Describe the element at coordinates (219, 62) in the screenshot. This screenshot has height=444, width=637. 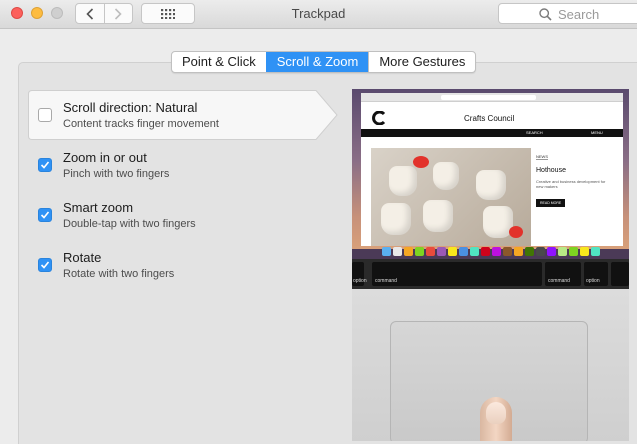
I see `tab-point-click: Point & Click` at that location.